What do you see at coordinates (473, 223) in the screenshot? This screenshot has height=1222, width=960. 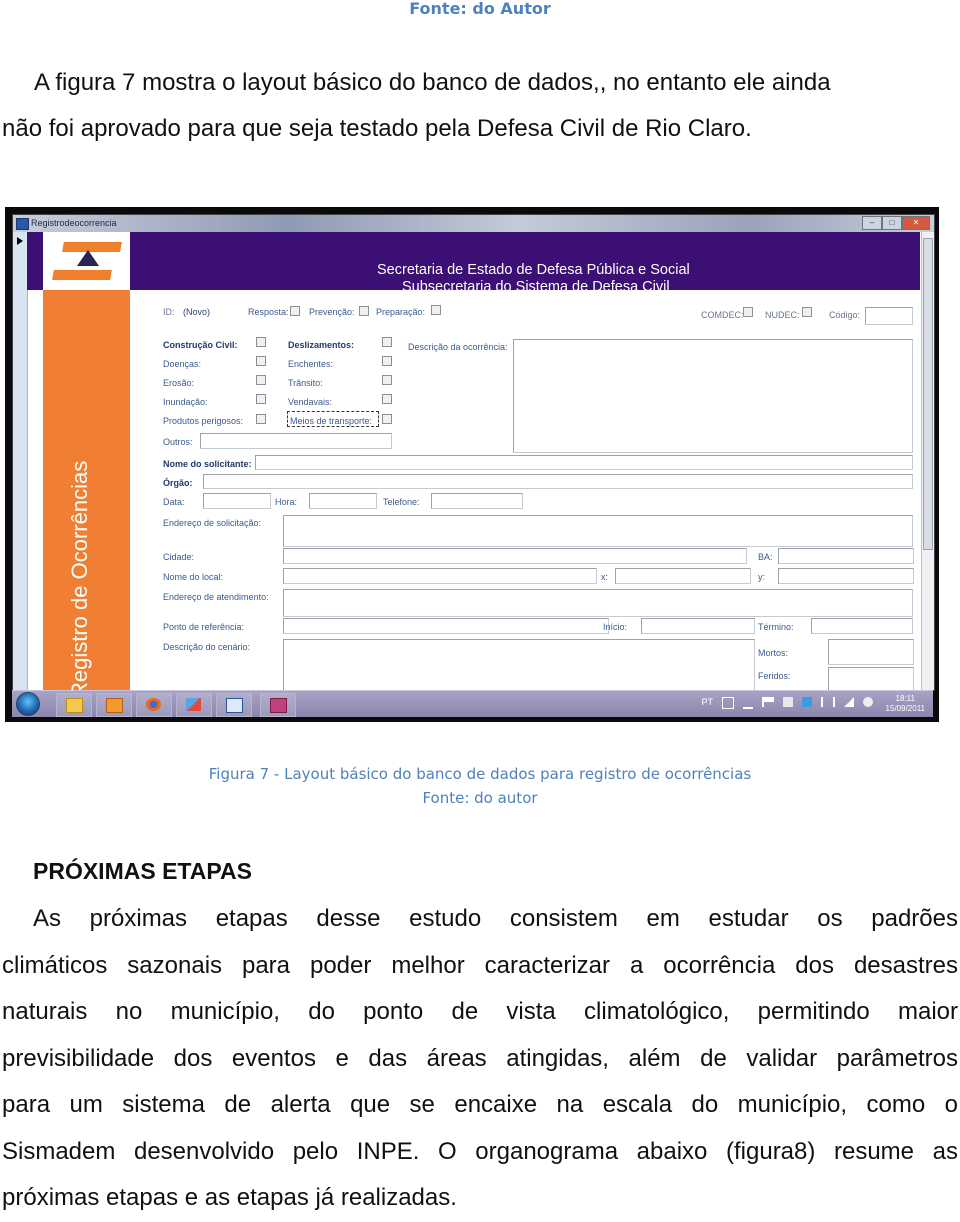 I see `window-titlebar: Registrodeocorrencia – □ ✕` at bounding box center [473, 223].